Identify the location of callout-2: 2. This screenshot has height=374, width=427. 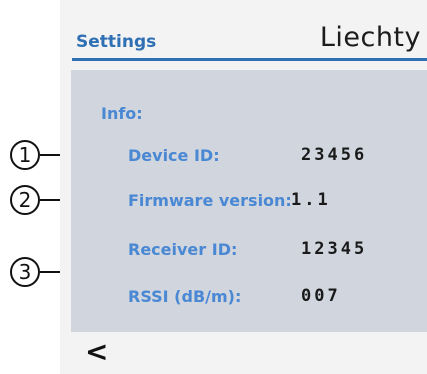
(25, 200).